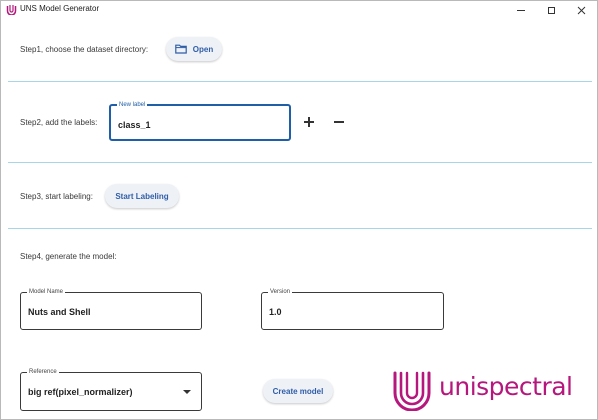  Describe the element at coordinates (200, 121) in the screenshot. I see `new-label-input: New label class_1` at that location.